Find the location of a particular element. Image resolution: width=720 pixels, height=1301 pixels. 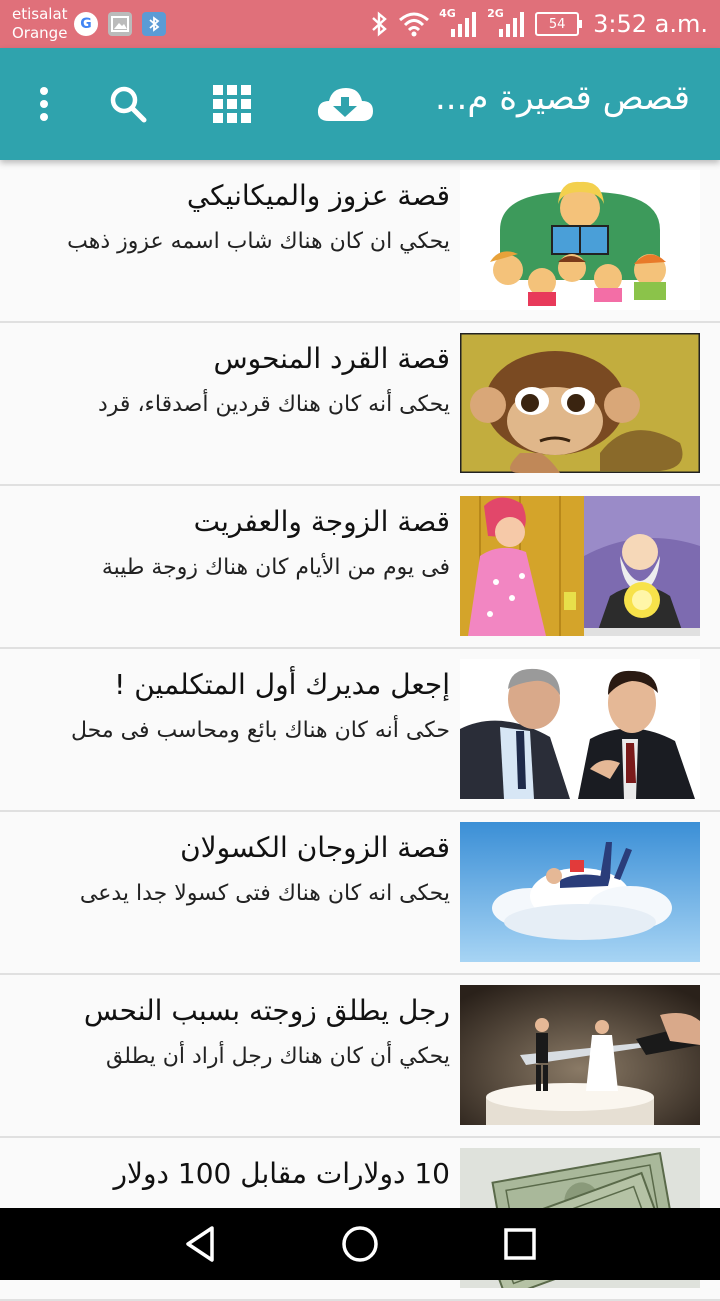

clock: 3:52 a.m. is located at coordinates (650, 24).